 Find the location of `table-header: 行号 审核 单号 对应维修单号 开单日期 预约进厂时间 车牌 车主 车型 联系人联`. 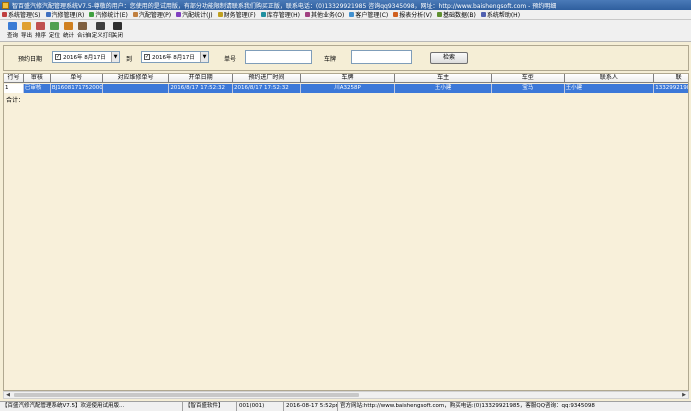

table-header: 行号 审核 单号 对应维修单号 开单日期 预约进厂时间 车牌 车主 车型 联系人联 is located at coordinates (346, 78).